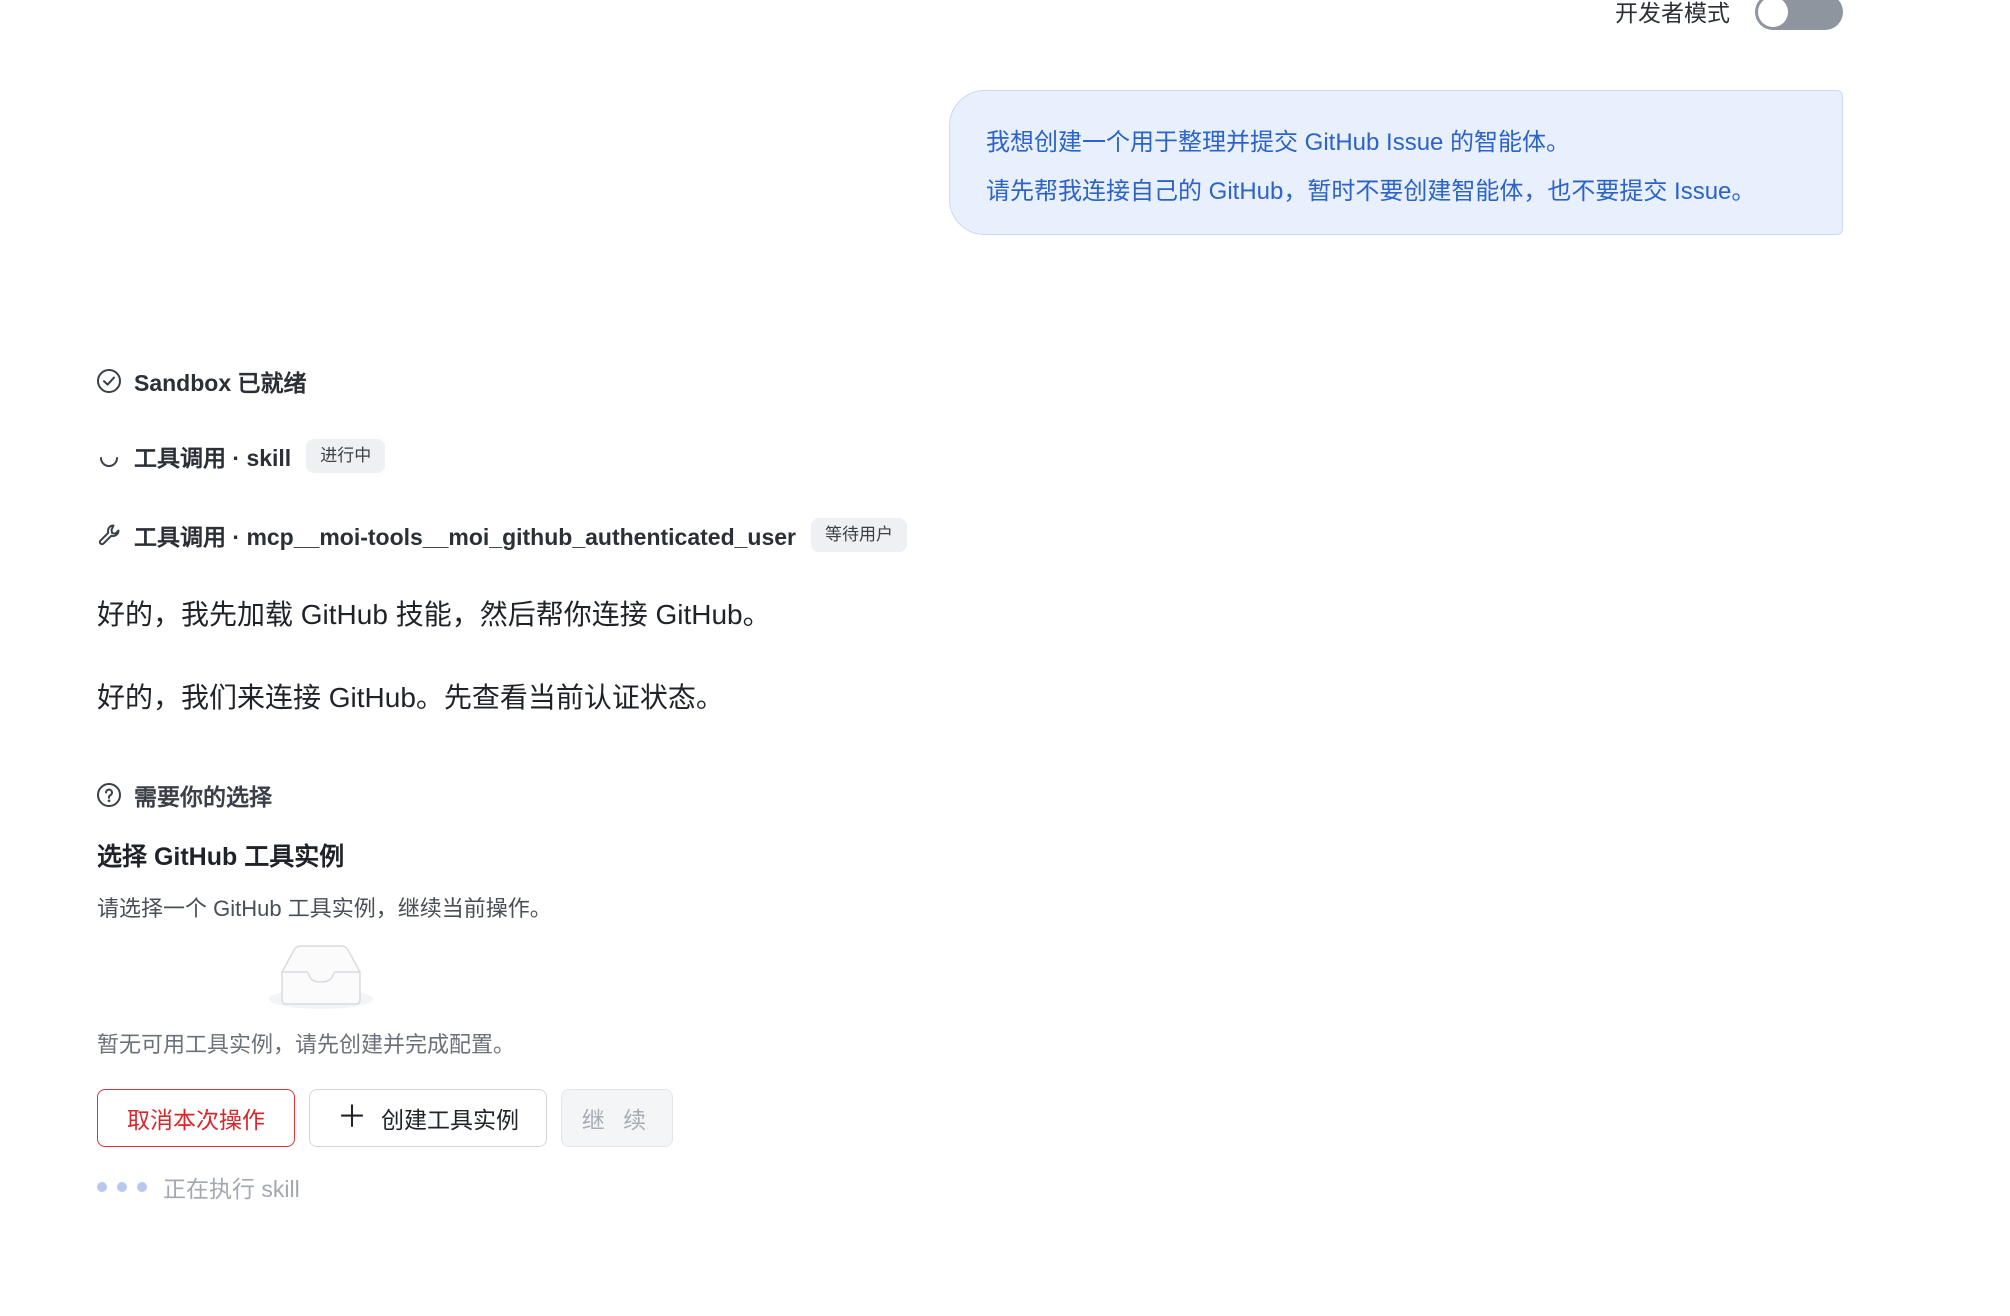  I want to click on choice-title: 选择 GitHub 工具实例, so click(221, 857).